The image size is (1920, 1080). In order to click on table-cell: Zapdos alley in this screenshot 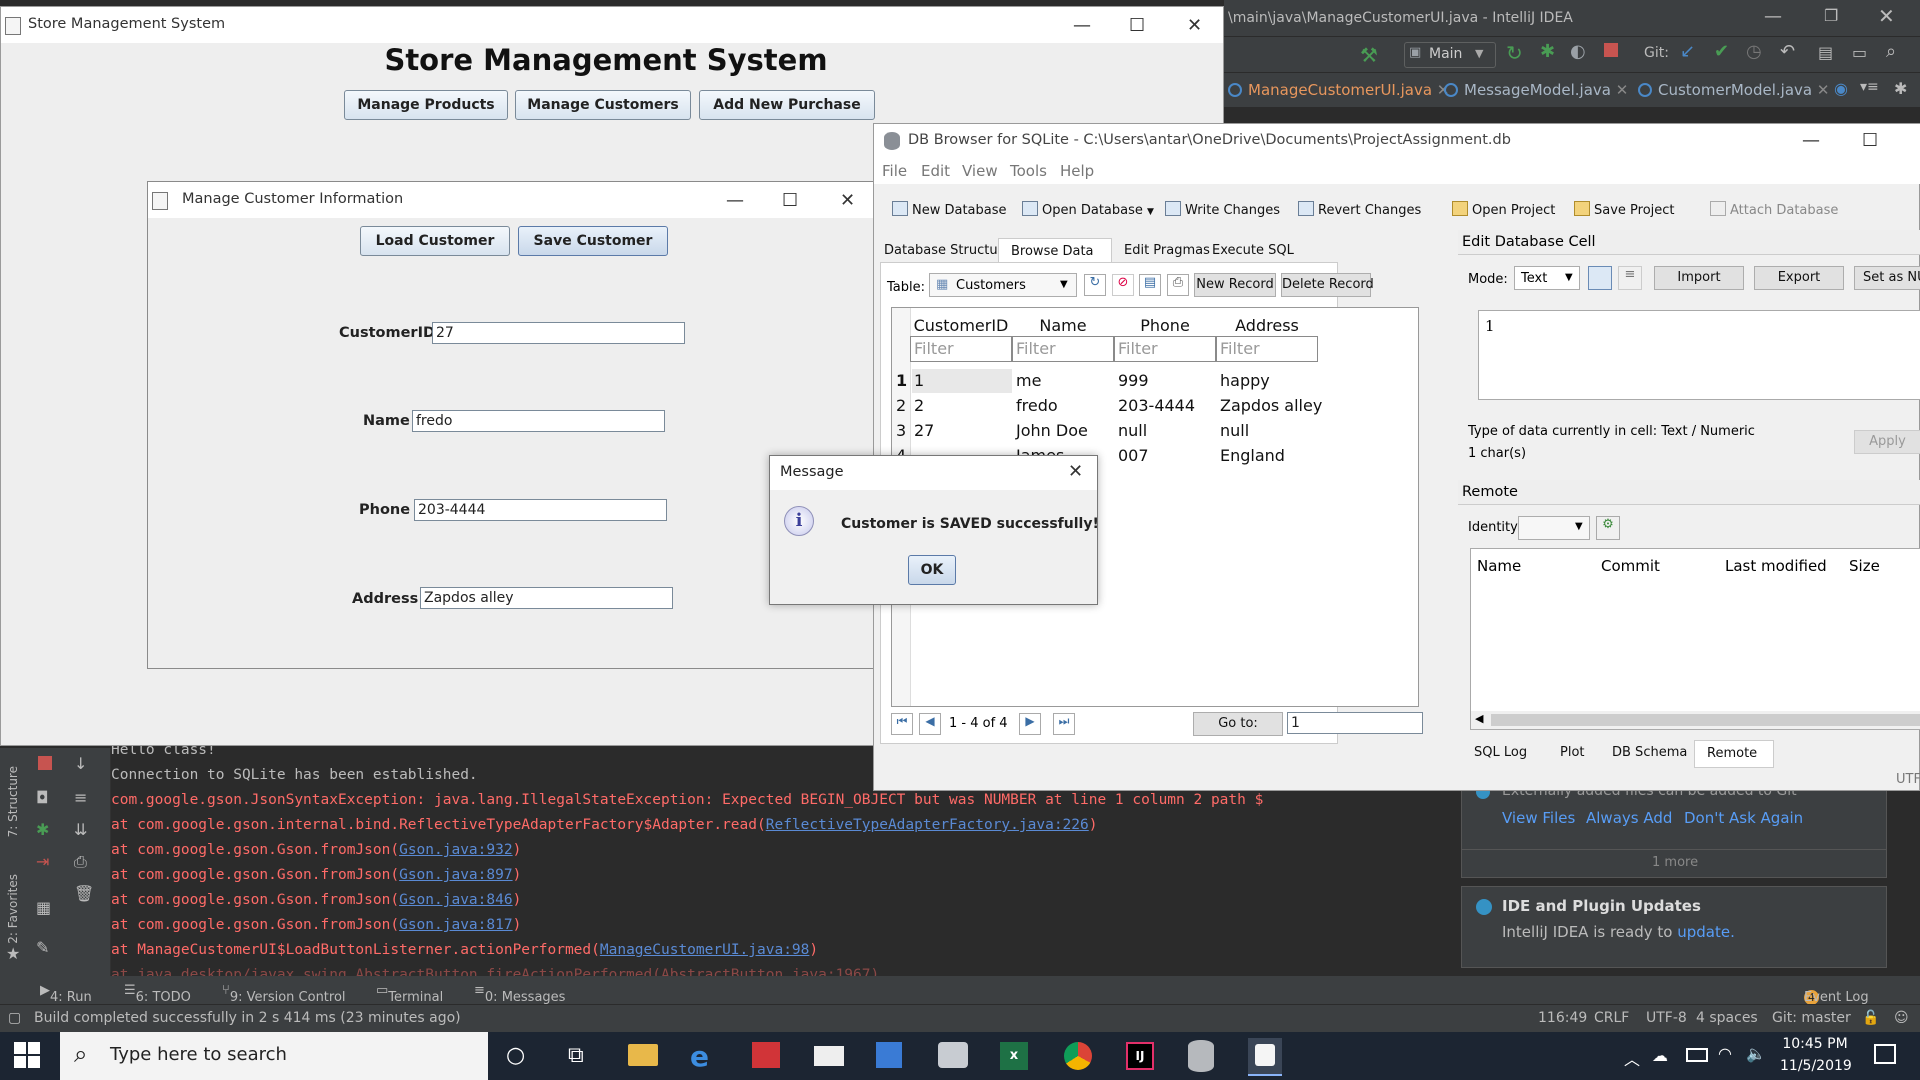, I will do `click(1271, 405)`.